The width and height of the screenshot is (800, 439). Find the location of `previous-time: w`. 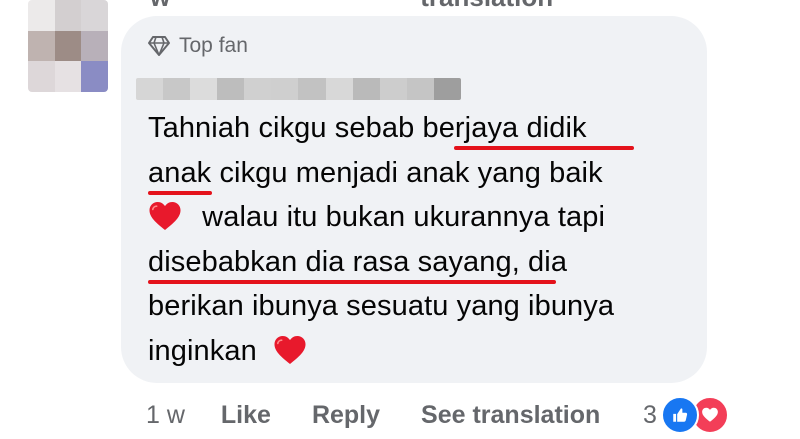

previous-time: w is located at coordinates (160, 4).